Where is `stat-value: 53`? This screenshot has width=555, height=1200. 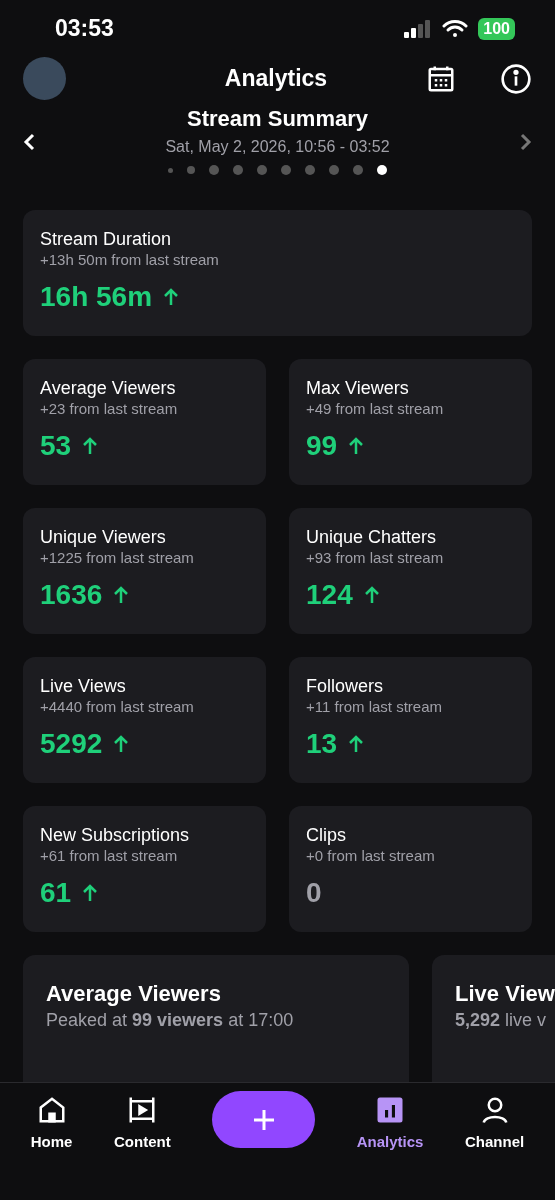
stat-value: 53 is located at coordinates (56, 446).